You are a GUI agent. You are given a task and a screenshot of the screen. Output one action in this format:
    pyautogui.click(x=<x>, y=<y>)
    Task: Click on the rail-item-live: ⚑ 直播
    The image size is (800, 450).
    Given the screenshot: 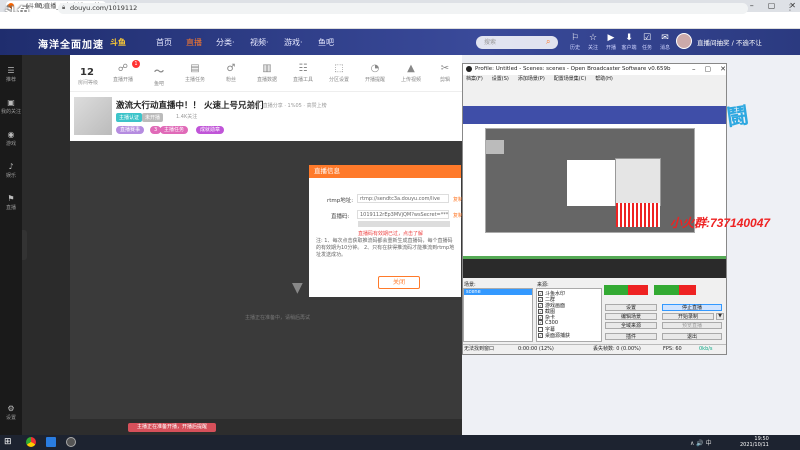 What is the action you would take?
    pyautogui.click(x=11, y=202)
    